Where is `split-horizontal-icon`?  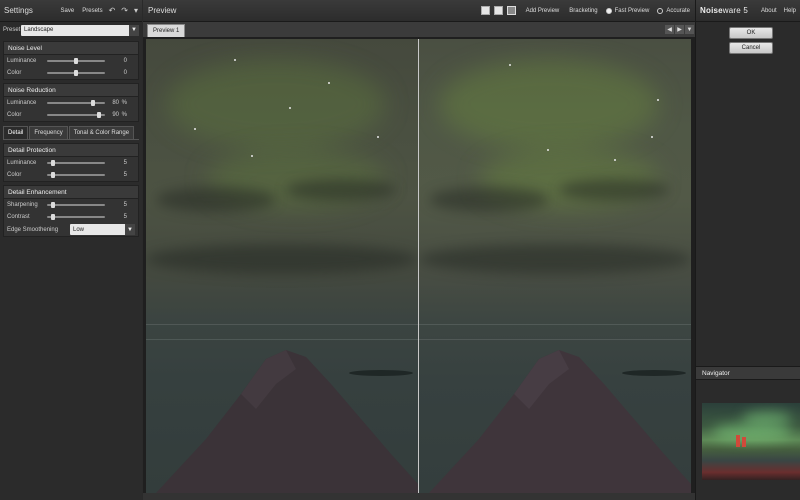
split-horizontal-icon is located at coordinates (498, 10).